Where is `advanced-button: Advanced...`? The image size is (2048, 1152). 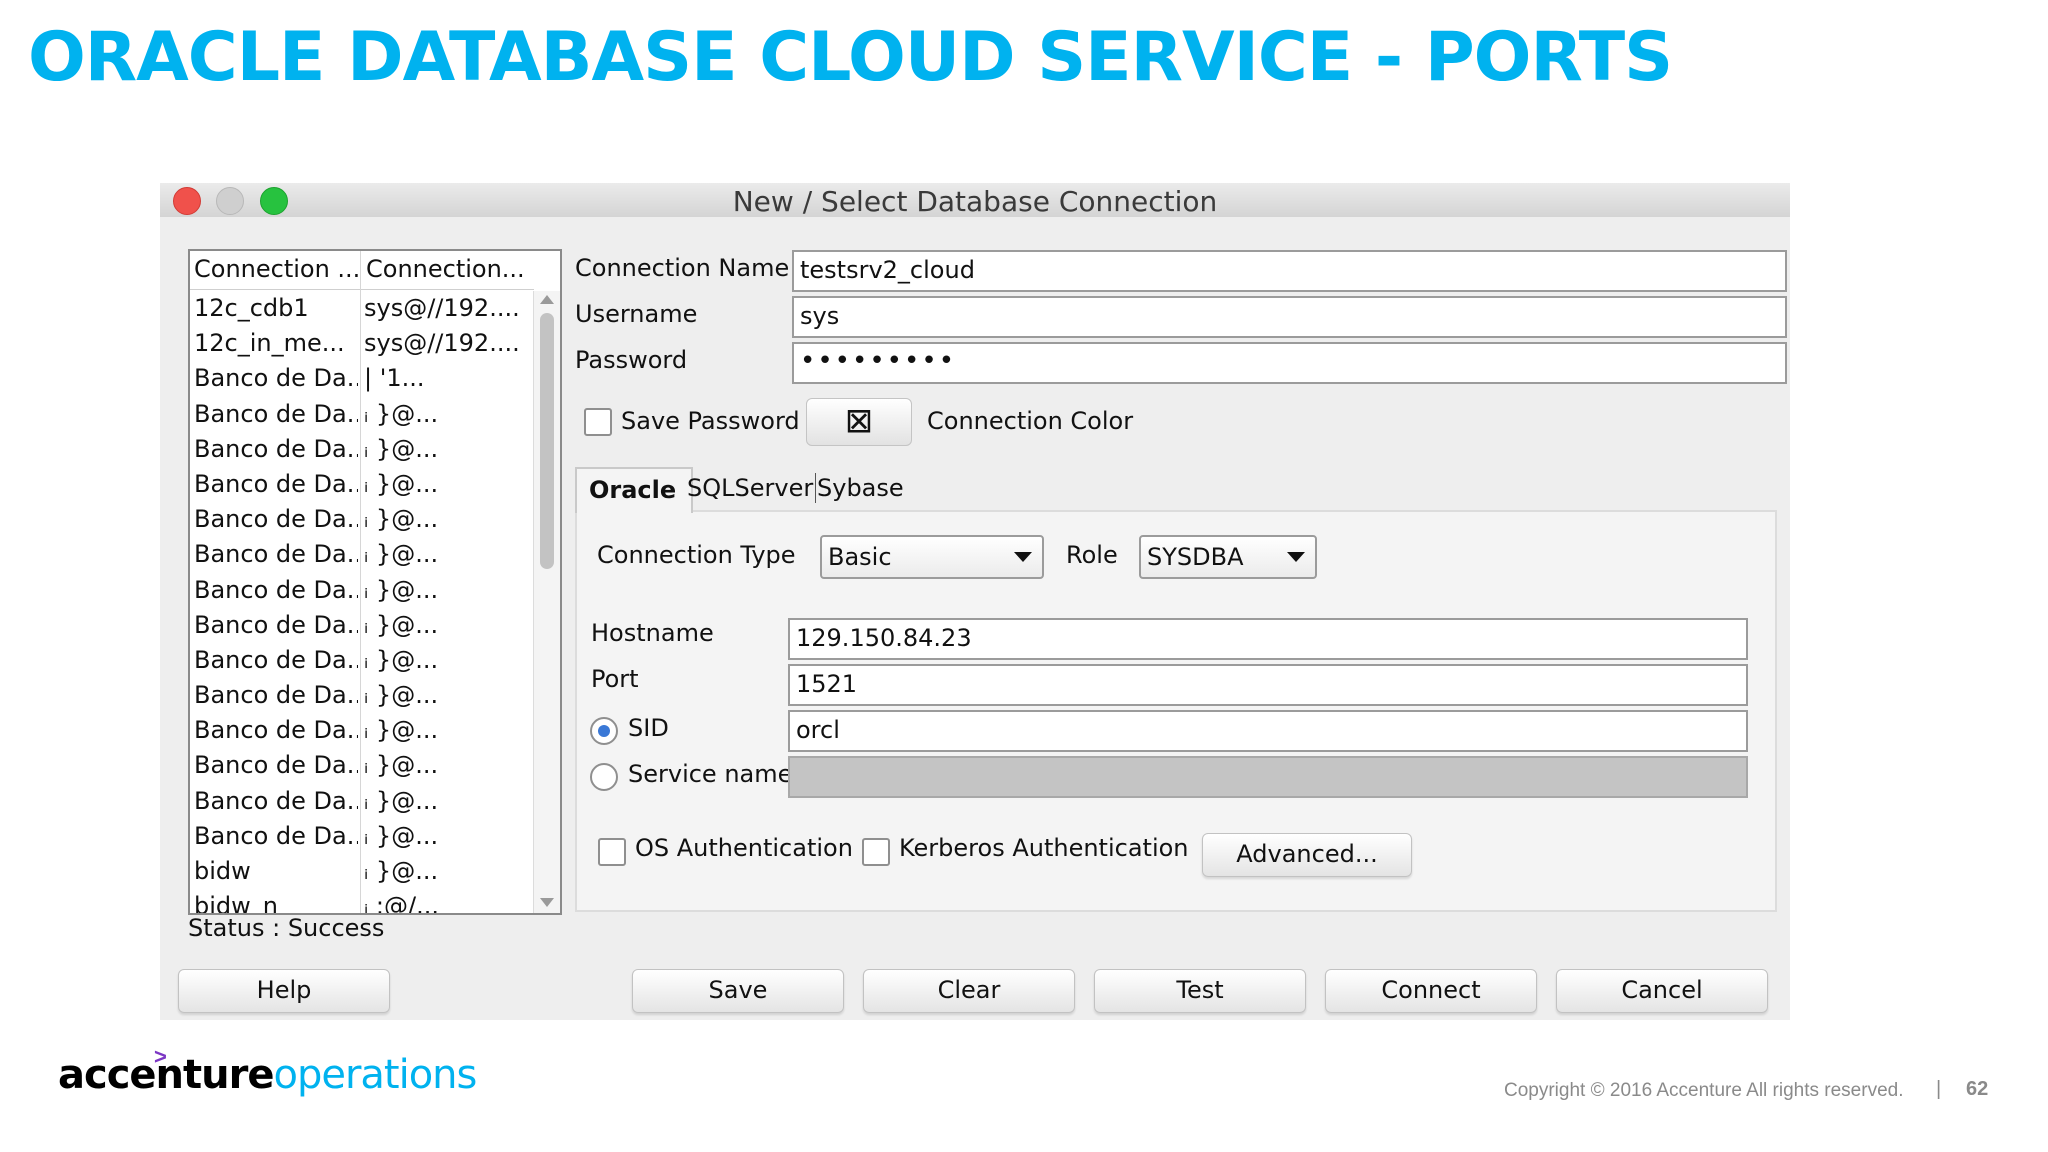
advanced-button: Advanced... is located at coordinates (1307, 855).